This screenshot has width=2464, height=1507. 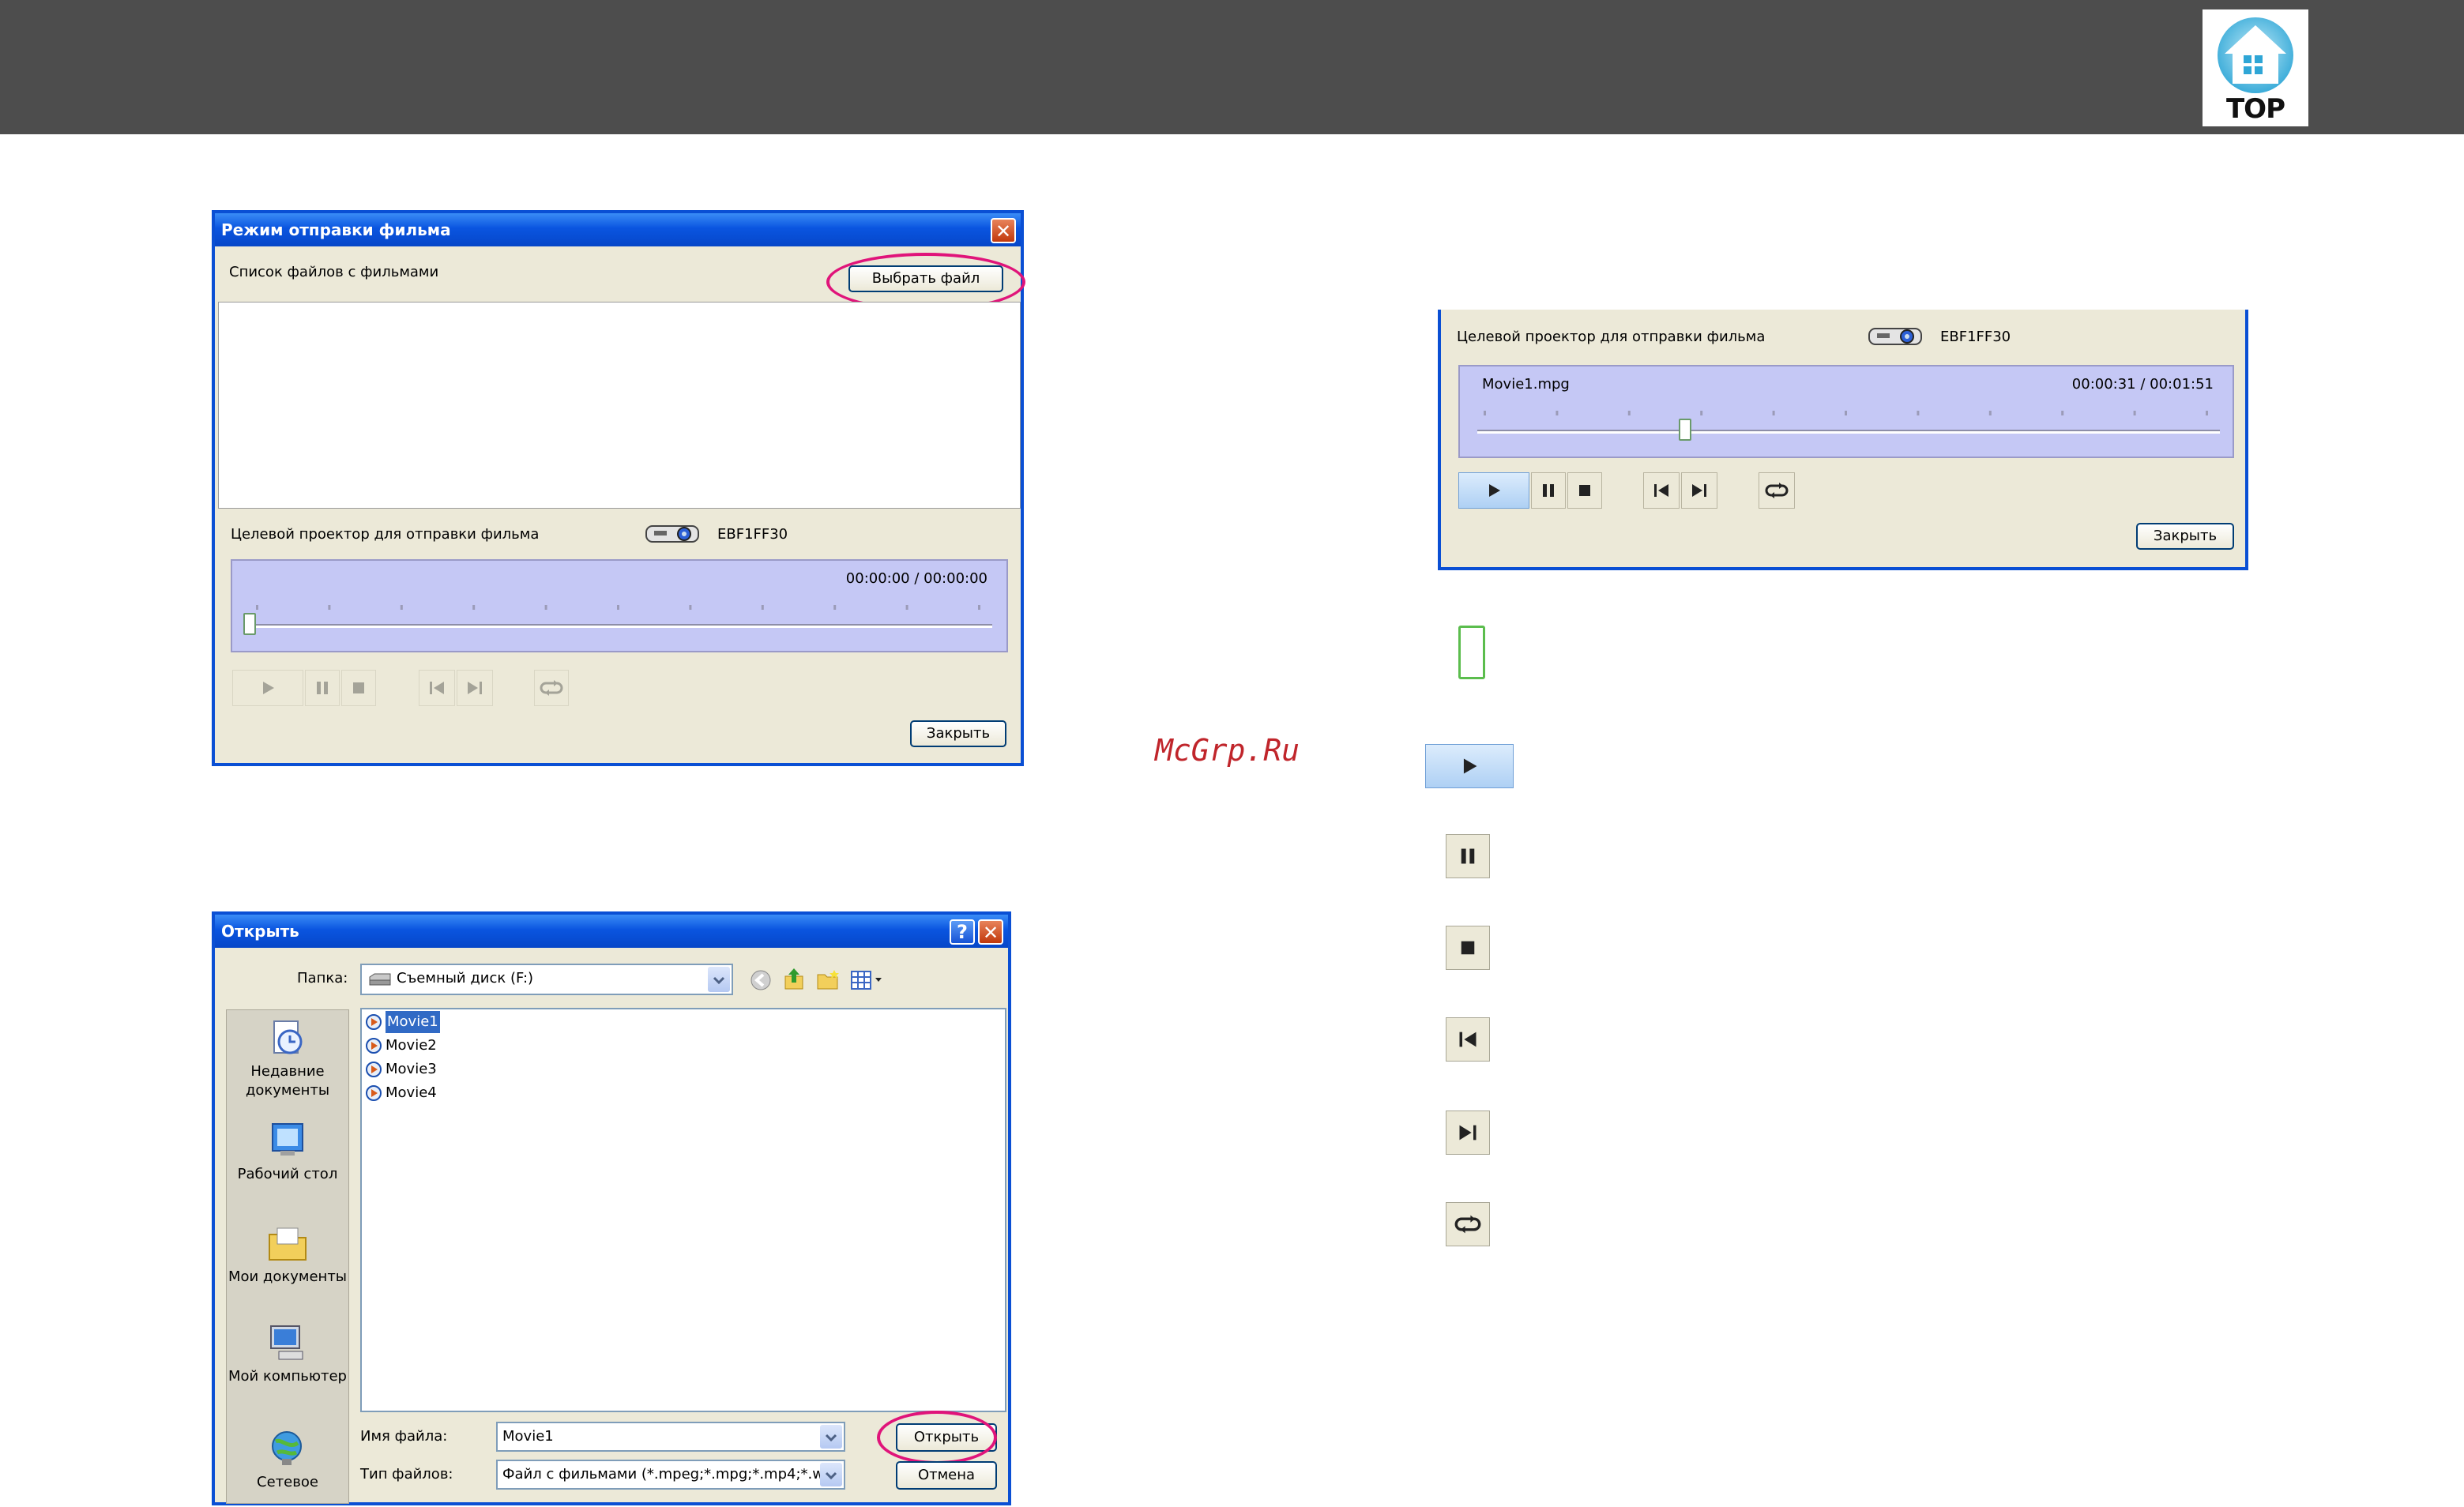 What do you see at coordinates (1611, 337) in the screenshot?
I see `target-projector-label: Целевой проектор для отправки фильма` at bounding box center [1611, 337].